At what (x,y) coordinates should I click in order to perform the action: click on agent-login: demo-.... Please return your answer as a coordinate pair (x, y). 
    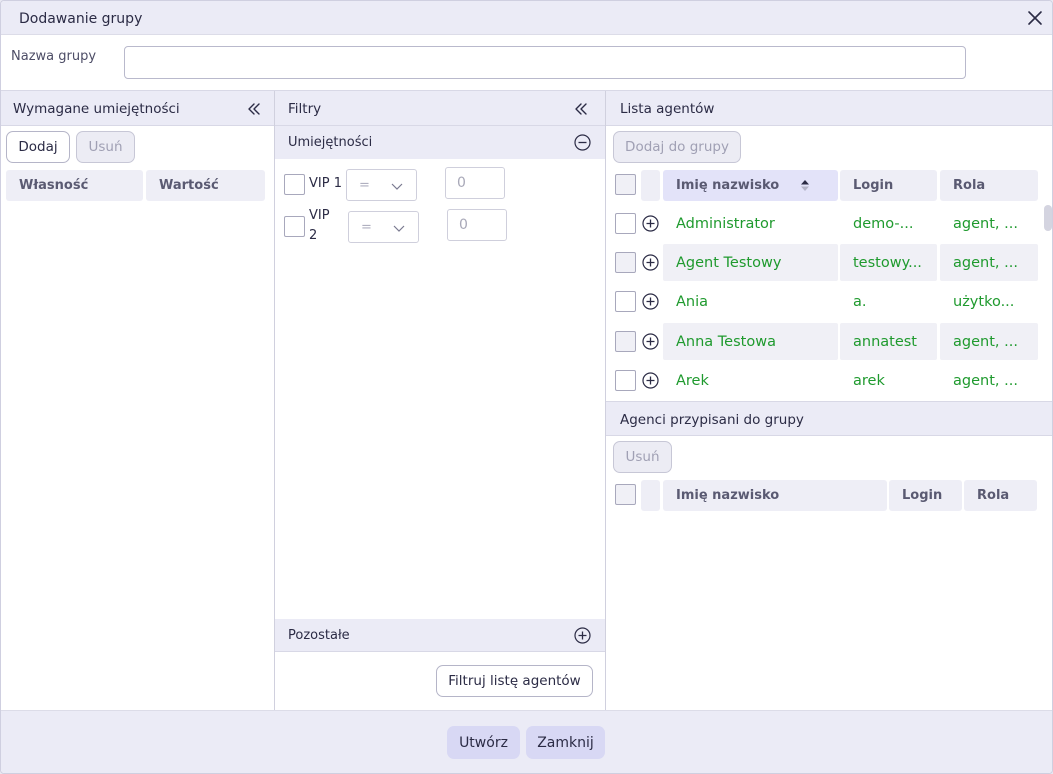
    Looking at the image, I should click on (883, 223).